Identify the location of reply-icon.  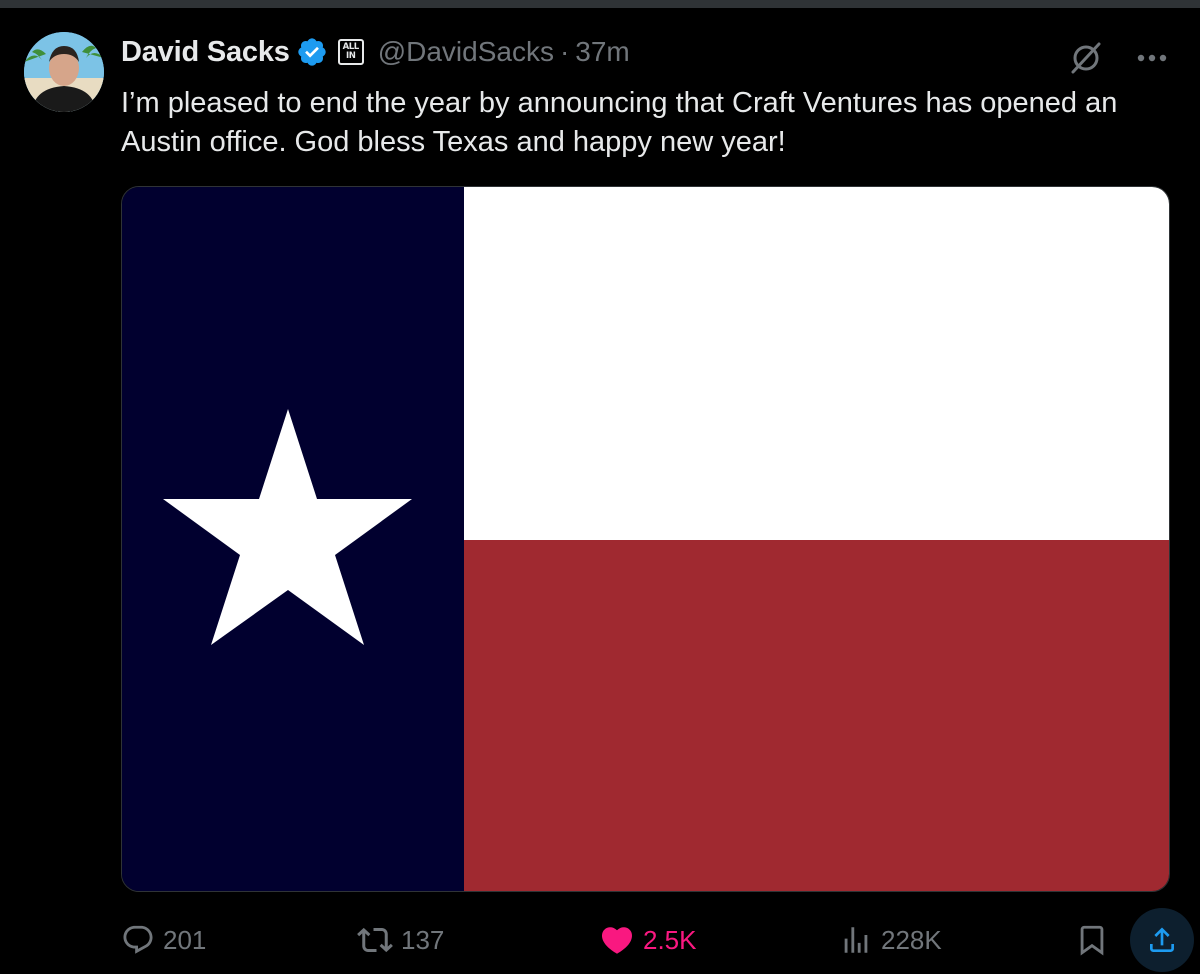
(138, 939).